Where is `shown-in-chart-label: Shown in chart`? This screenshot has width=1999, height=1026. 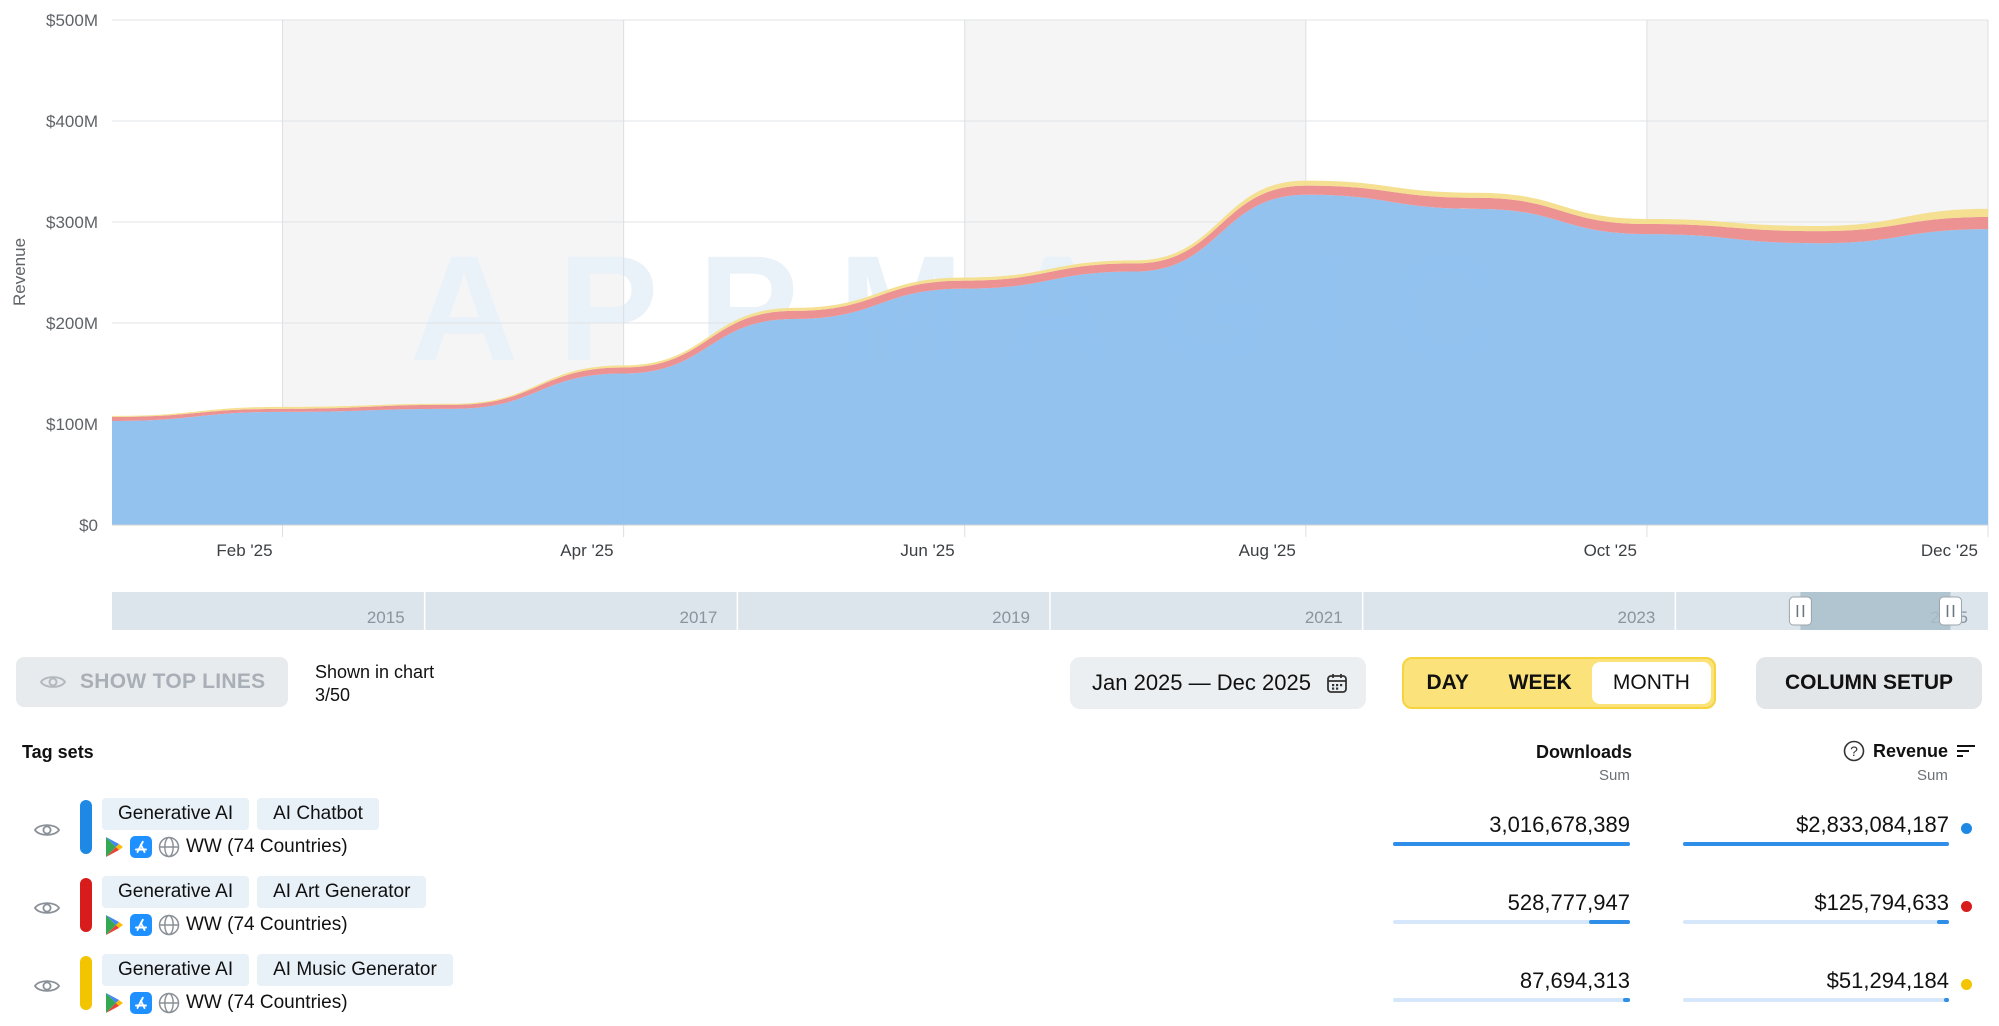 shown-in-chart-label: Shown in chart is located at coordinates (375, 672).